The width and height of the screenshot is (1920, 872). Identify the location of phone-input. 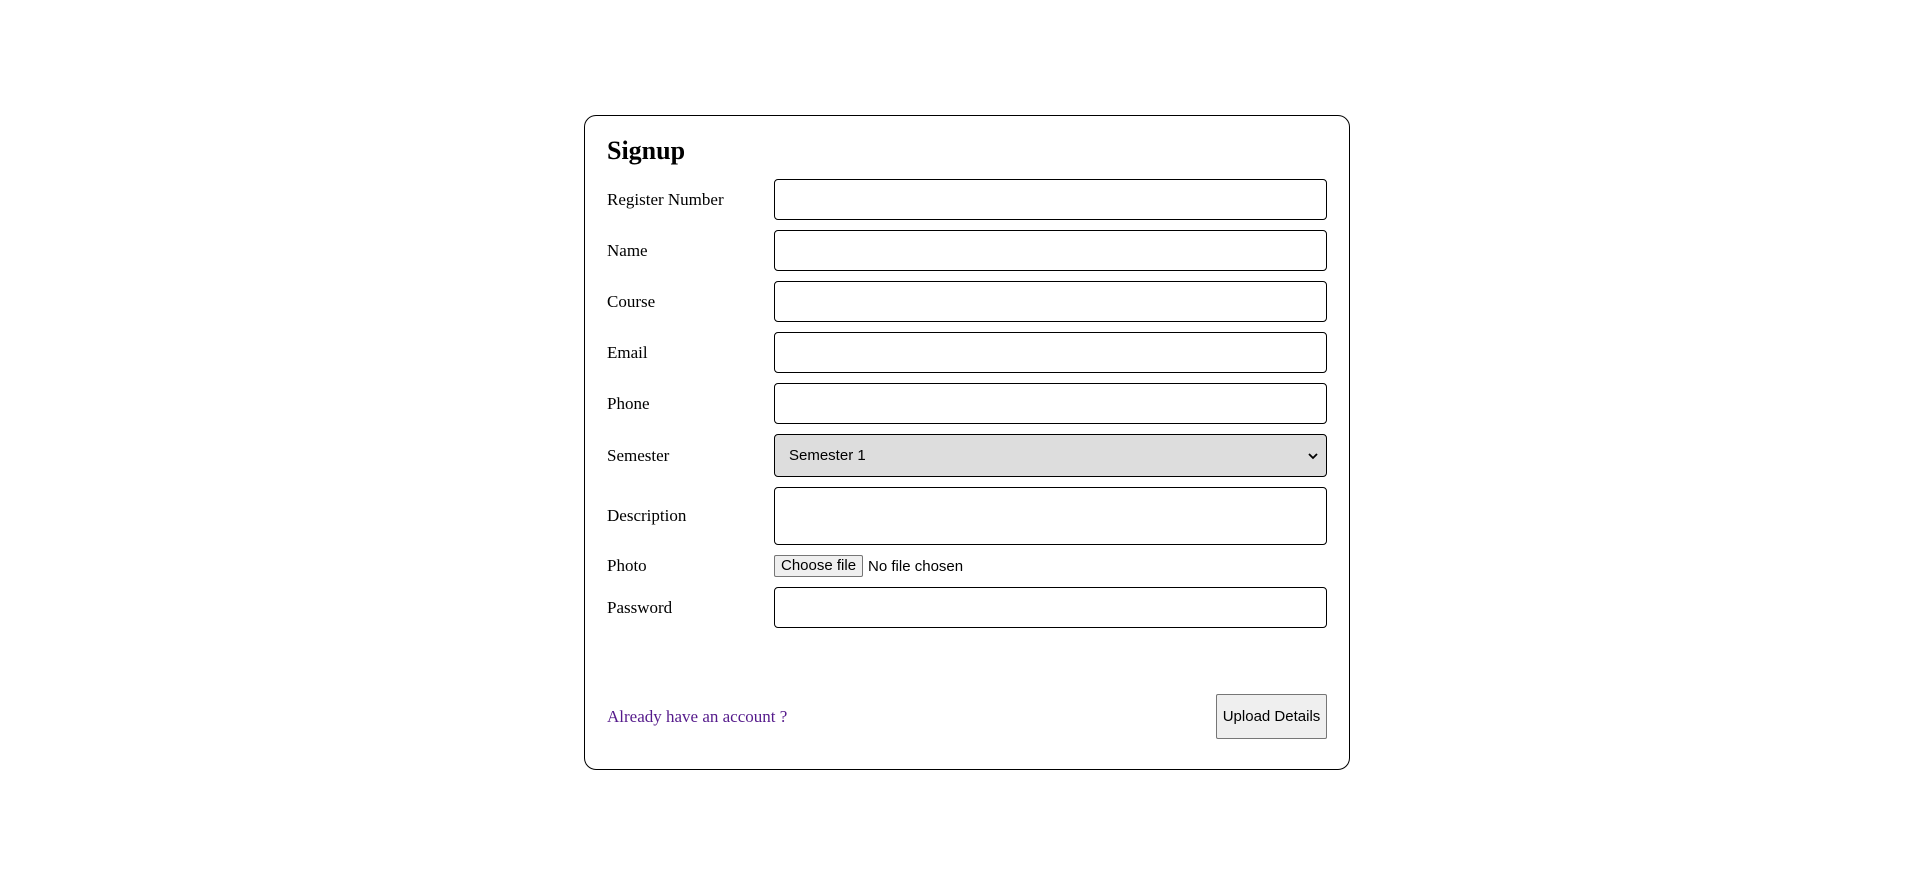
(1050, 403).